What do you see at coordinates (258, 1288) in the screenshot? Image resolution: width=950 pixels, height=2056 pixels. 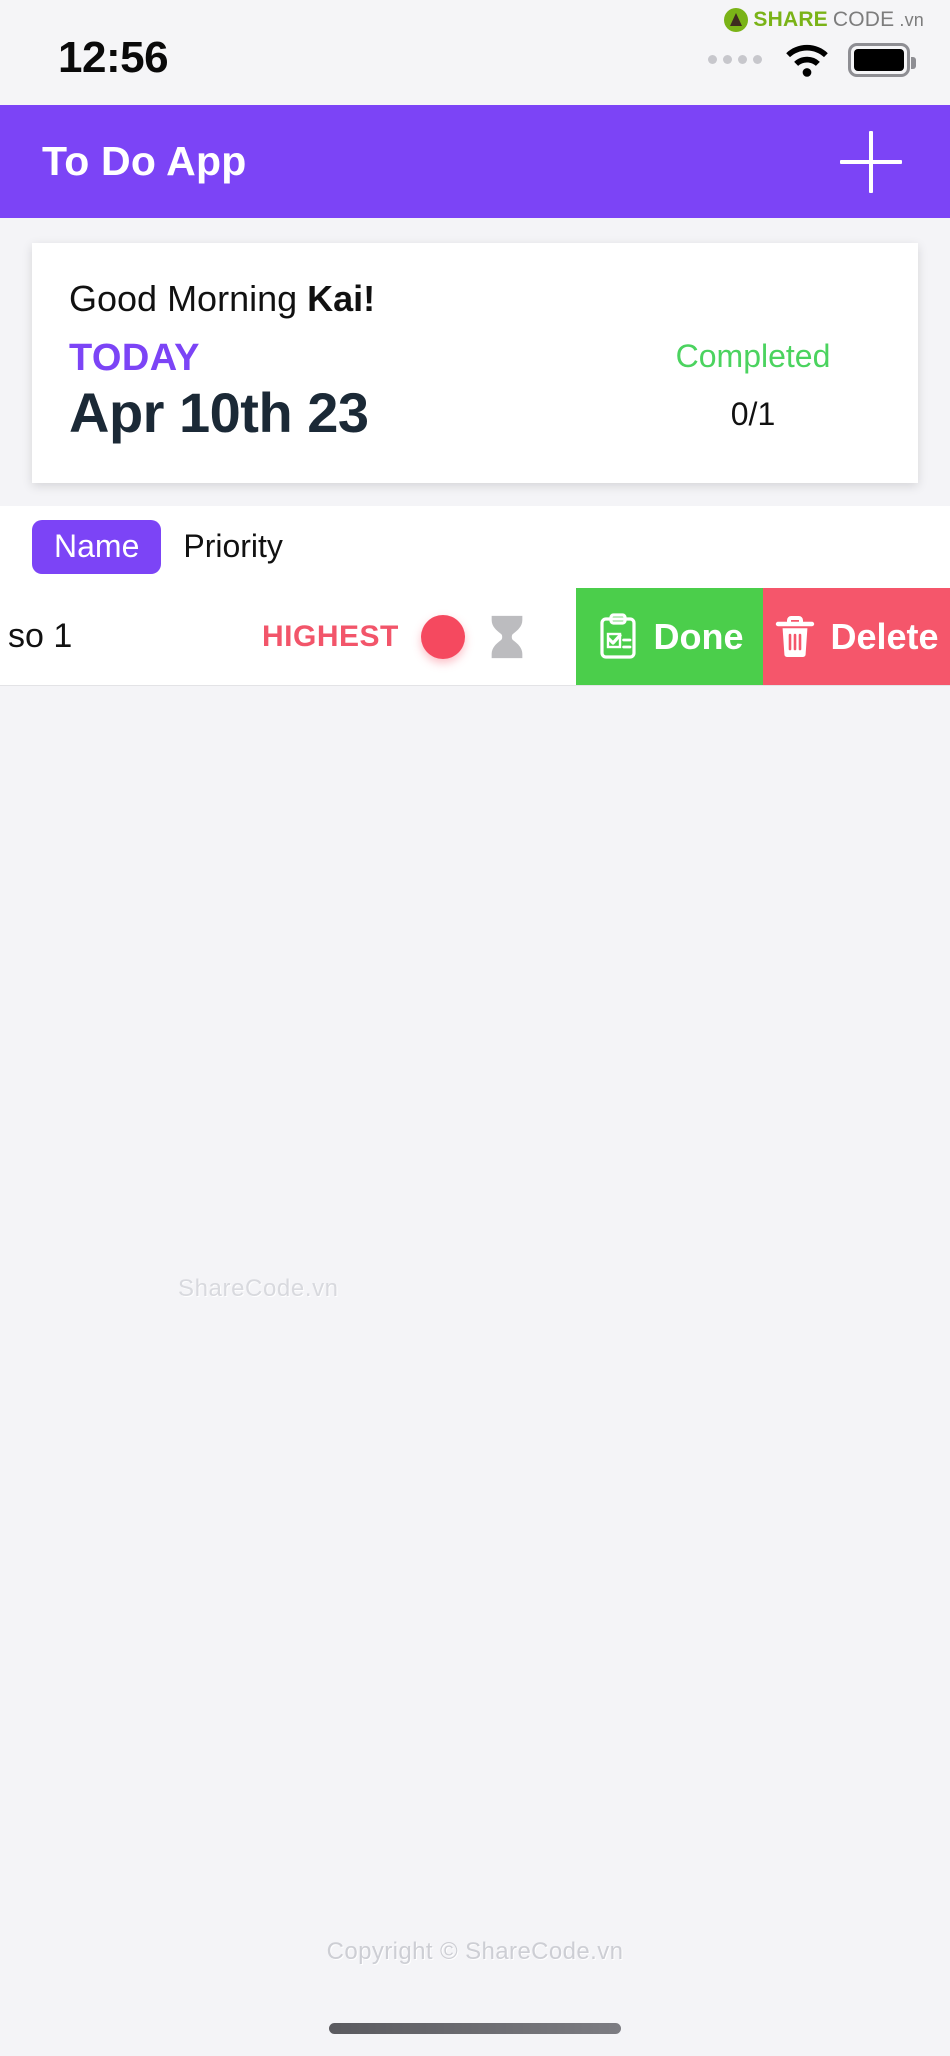 I see `center-watermark: ShareCode.vn` at bounding box center [258, 1288].